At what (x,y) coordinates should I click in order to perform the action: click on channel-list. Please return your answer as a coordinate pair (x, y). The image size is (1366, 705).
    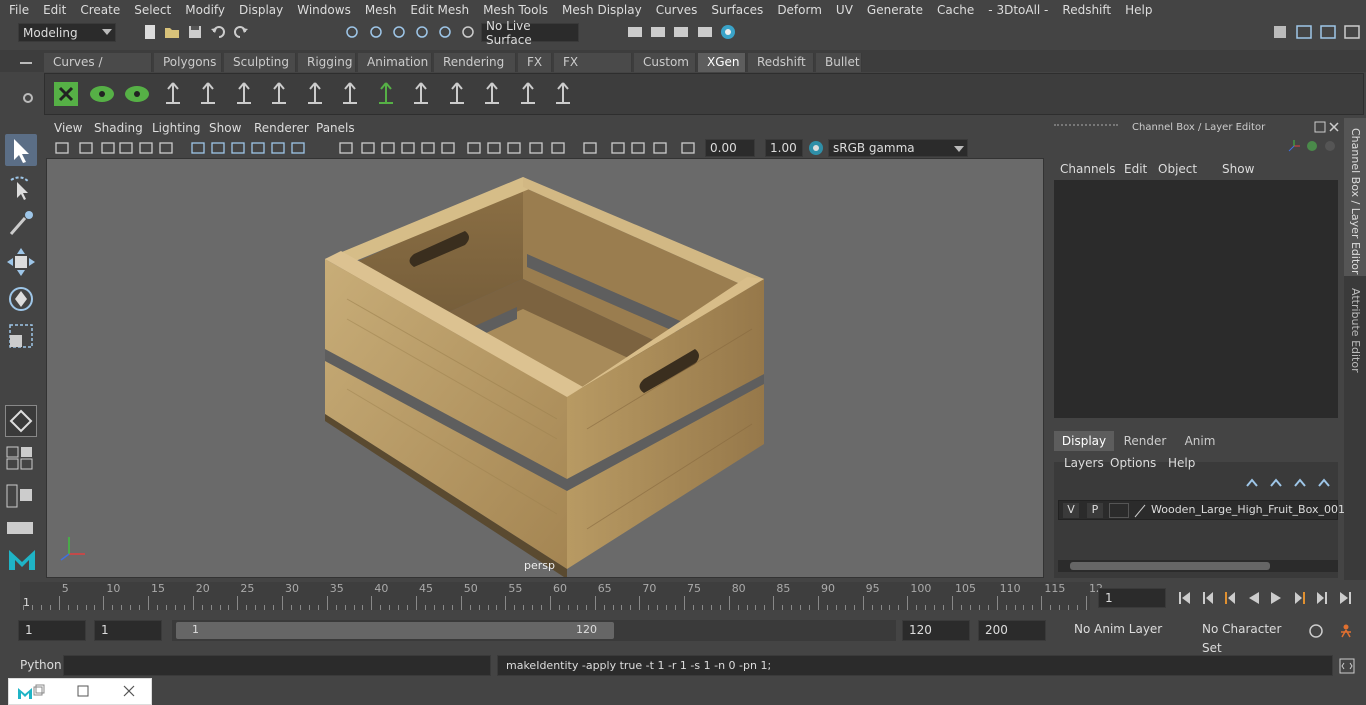
    Looking at the image, I should click on (1196, 299).